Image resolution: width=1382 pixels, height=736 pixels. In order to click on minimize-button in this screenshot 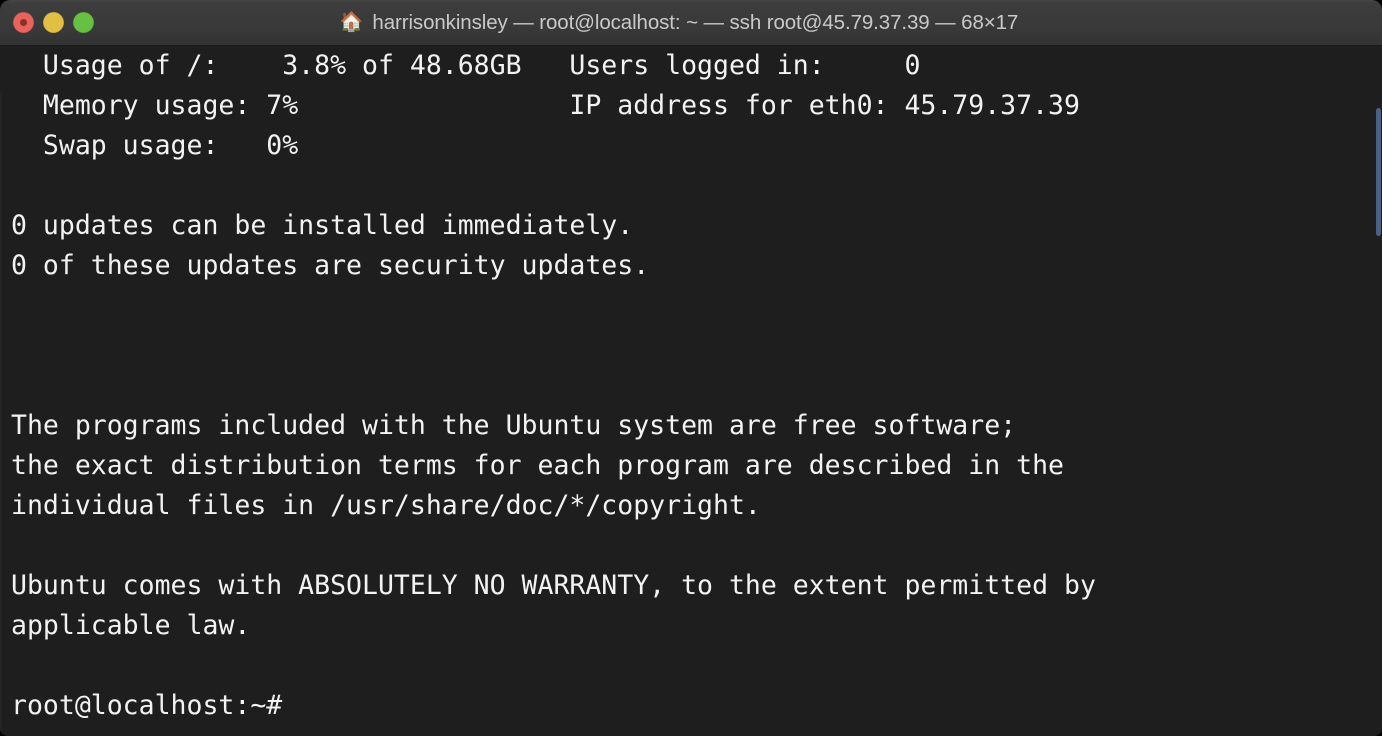, I will do `click(53, 22)`.